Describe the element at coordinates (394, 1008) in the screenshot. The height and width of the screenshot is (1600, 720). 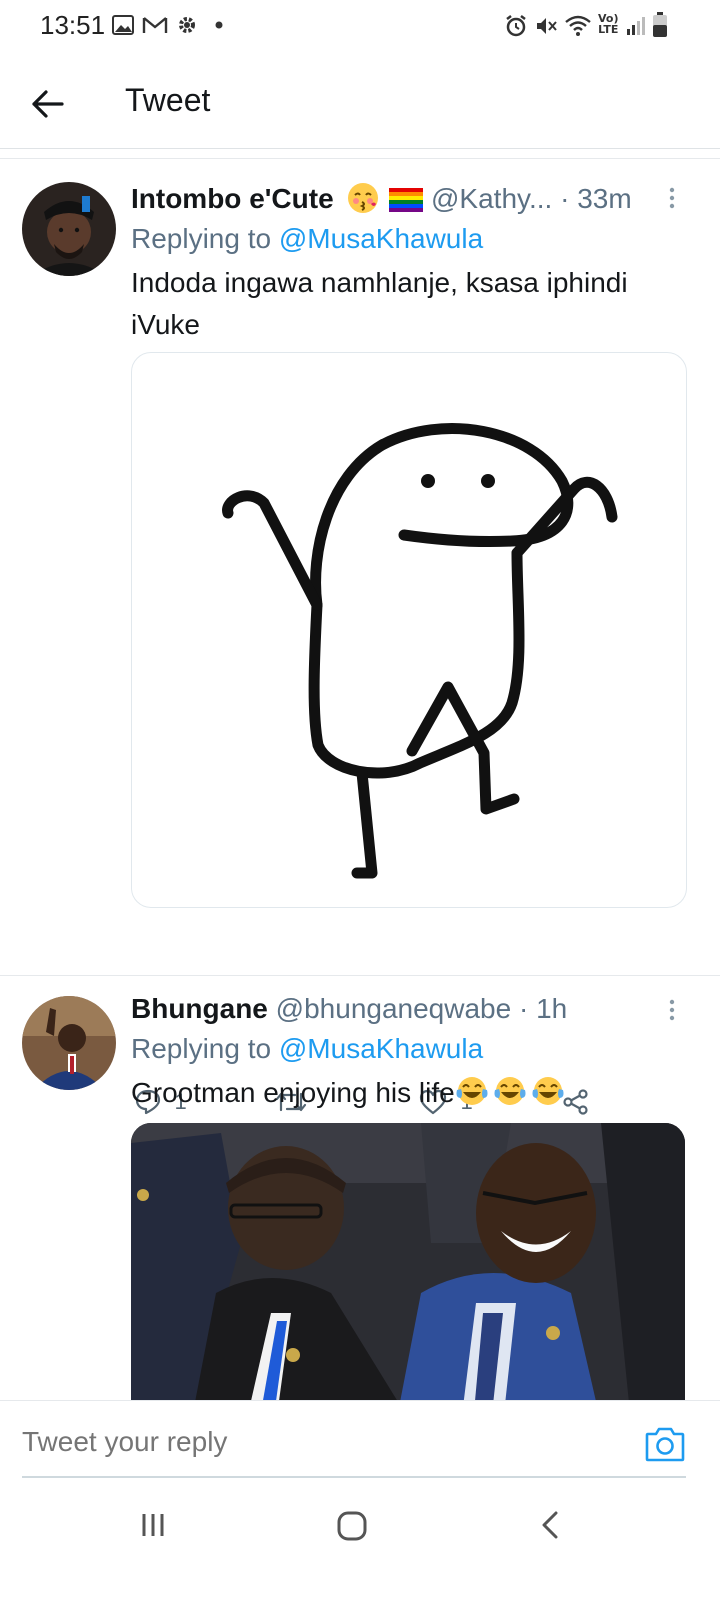
I see `handle: @bhunganeqwabe` at that location.